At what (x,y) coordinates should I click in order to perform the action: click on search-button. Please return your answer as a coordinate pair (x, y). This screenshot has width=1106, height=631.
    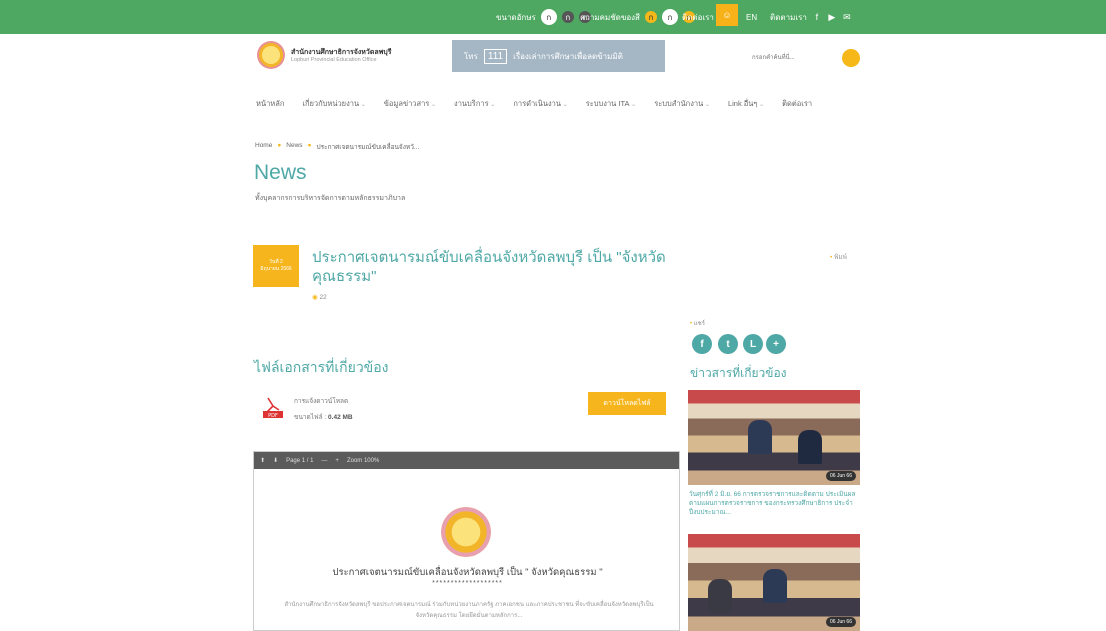
    Looking at the image, I should click on (851, 58).